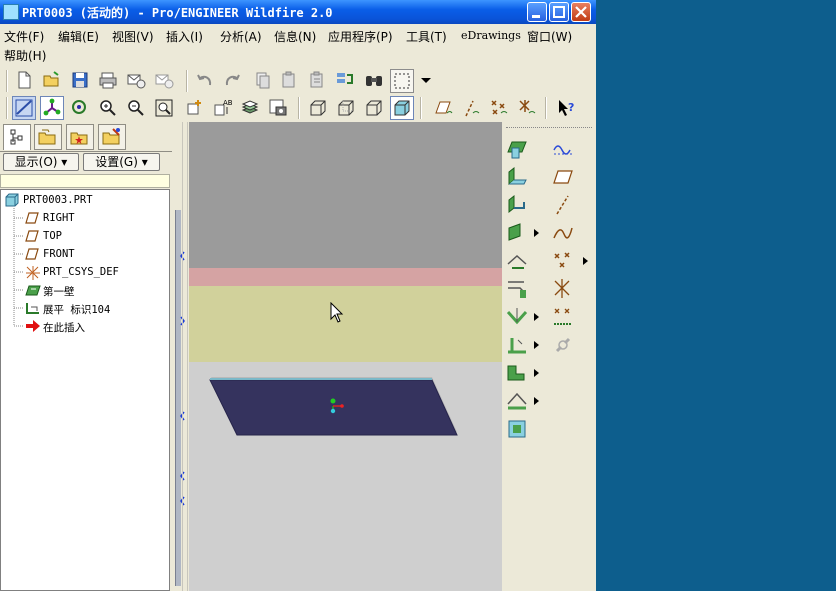 The image size is (836, 591). Describe the element at coordinates (318, 108) in the screenshot. I see `wireframe-icon` at that location.